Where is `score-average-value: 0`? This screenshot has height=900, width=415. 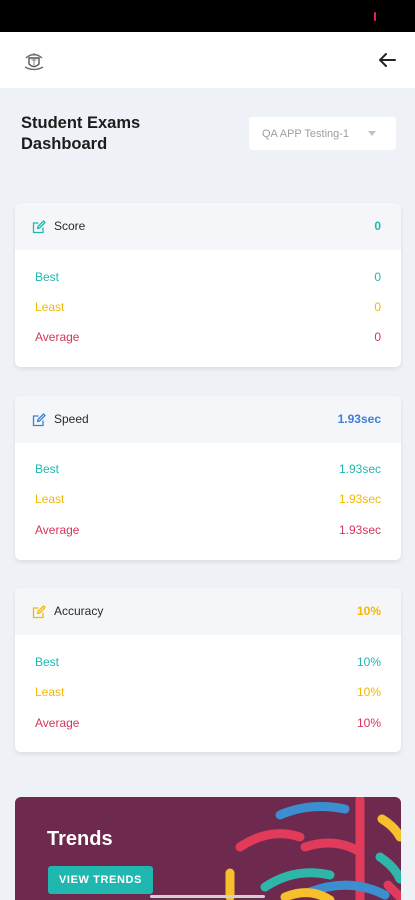 score-average-value: 0 is located at coordinates (377, 337).